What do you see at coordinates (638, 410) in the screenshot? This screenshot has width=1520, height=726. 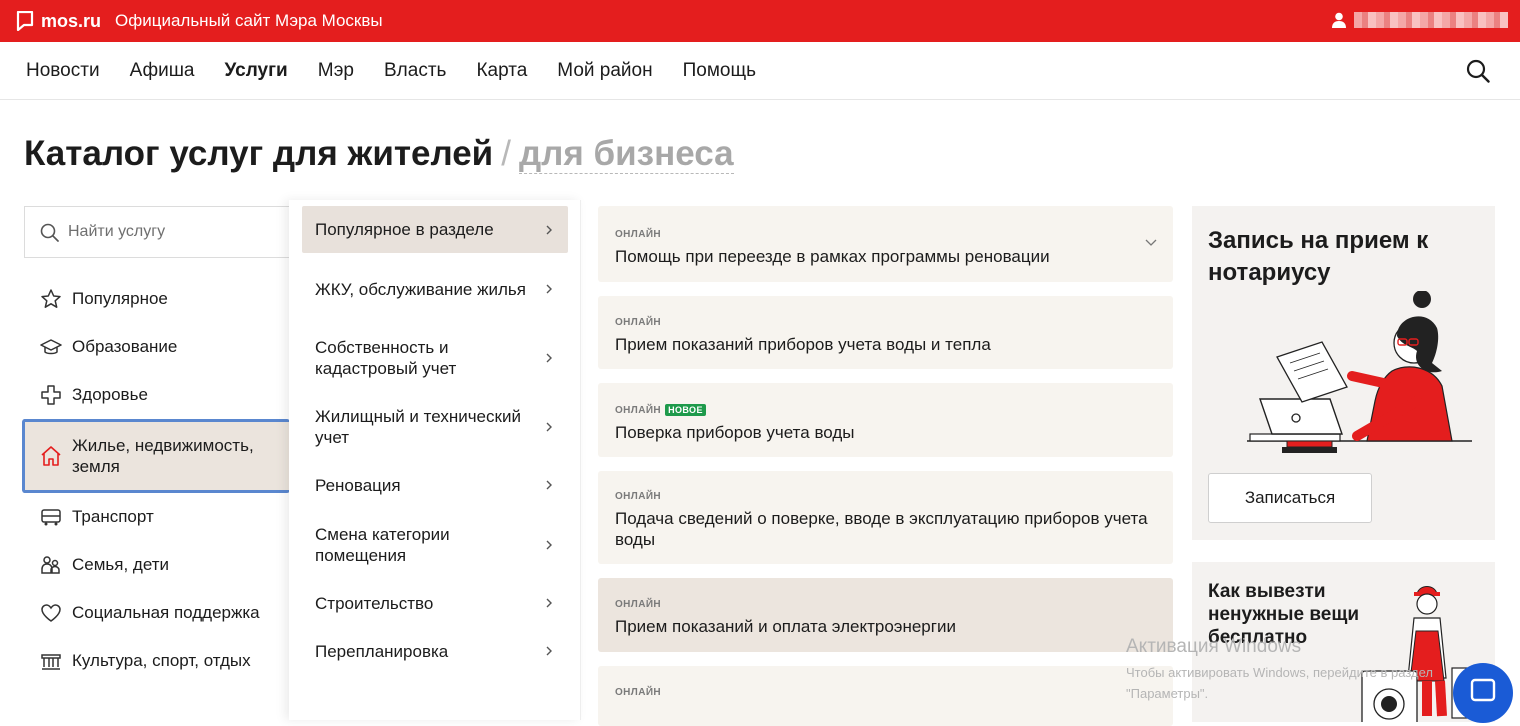 I see `service-tag-text: онлайн` at bounding box center [638, 410].